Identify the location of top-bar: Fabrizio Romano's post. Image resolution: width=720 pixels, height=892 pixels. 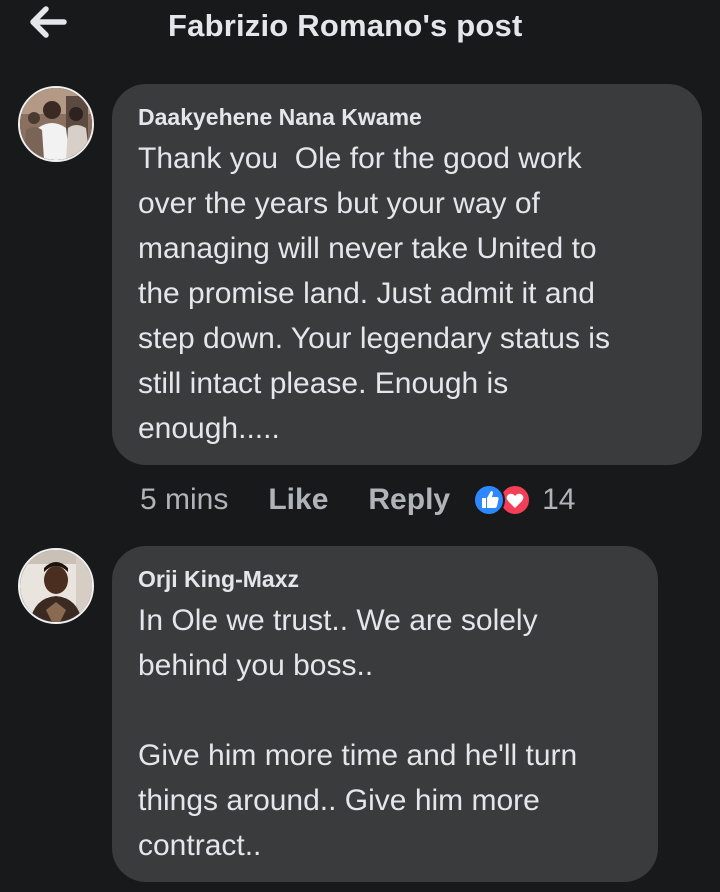
(360, 28).